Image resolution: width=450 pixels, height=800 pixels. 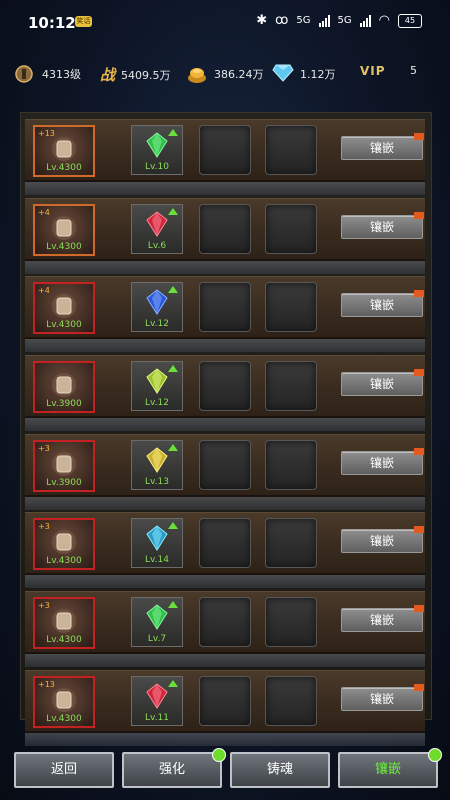 I want to click on gem-slot: Lv.7, so click(x=157, y=622).